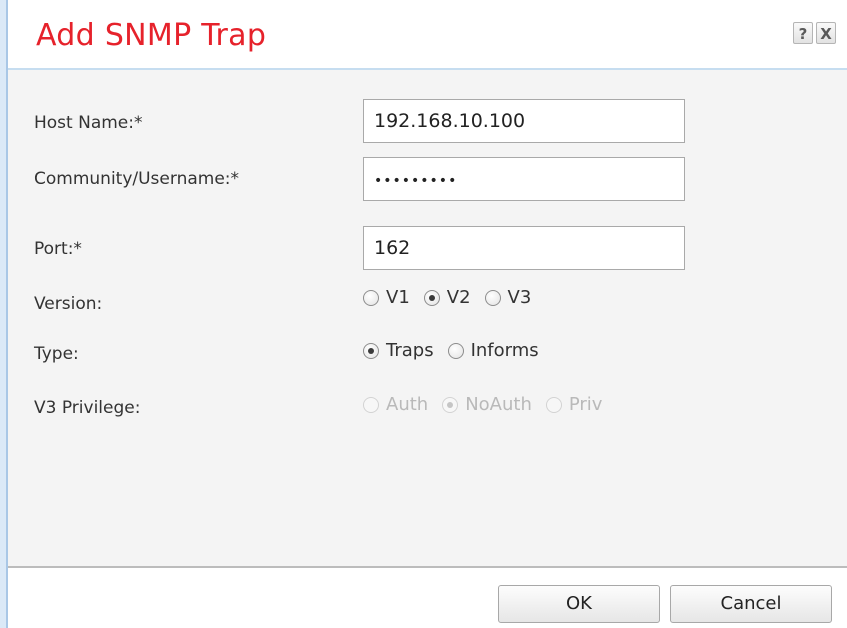 The image size is (847, 628). I want to click on host-name-input: 192.168.10.100, so click(524, 121).